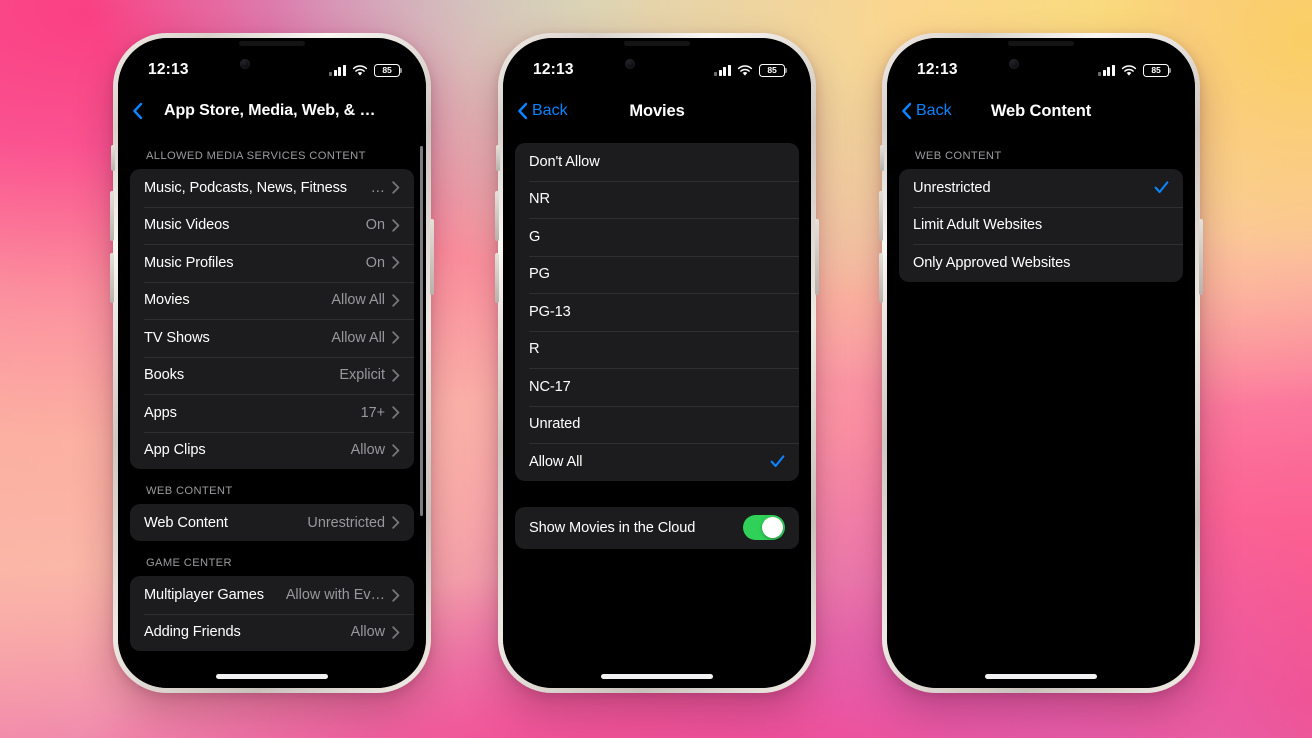  Describe the element at coordinates (160, 412) in the screenshot. I see `row-label: Apps` at that location.